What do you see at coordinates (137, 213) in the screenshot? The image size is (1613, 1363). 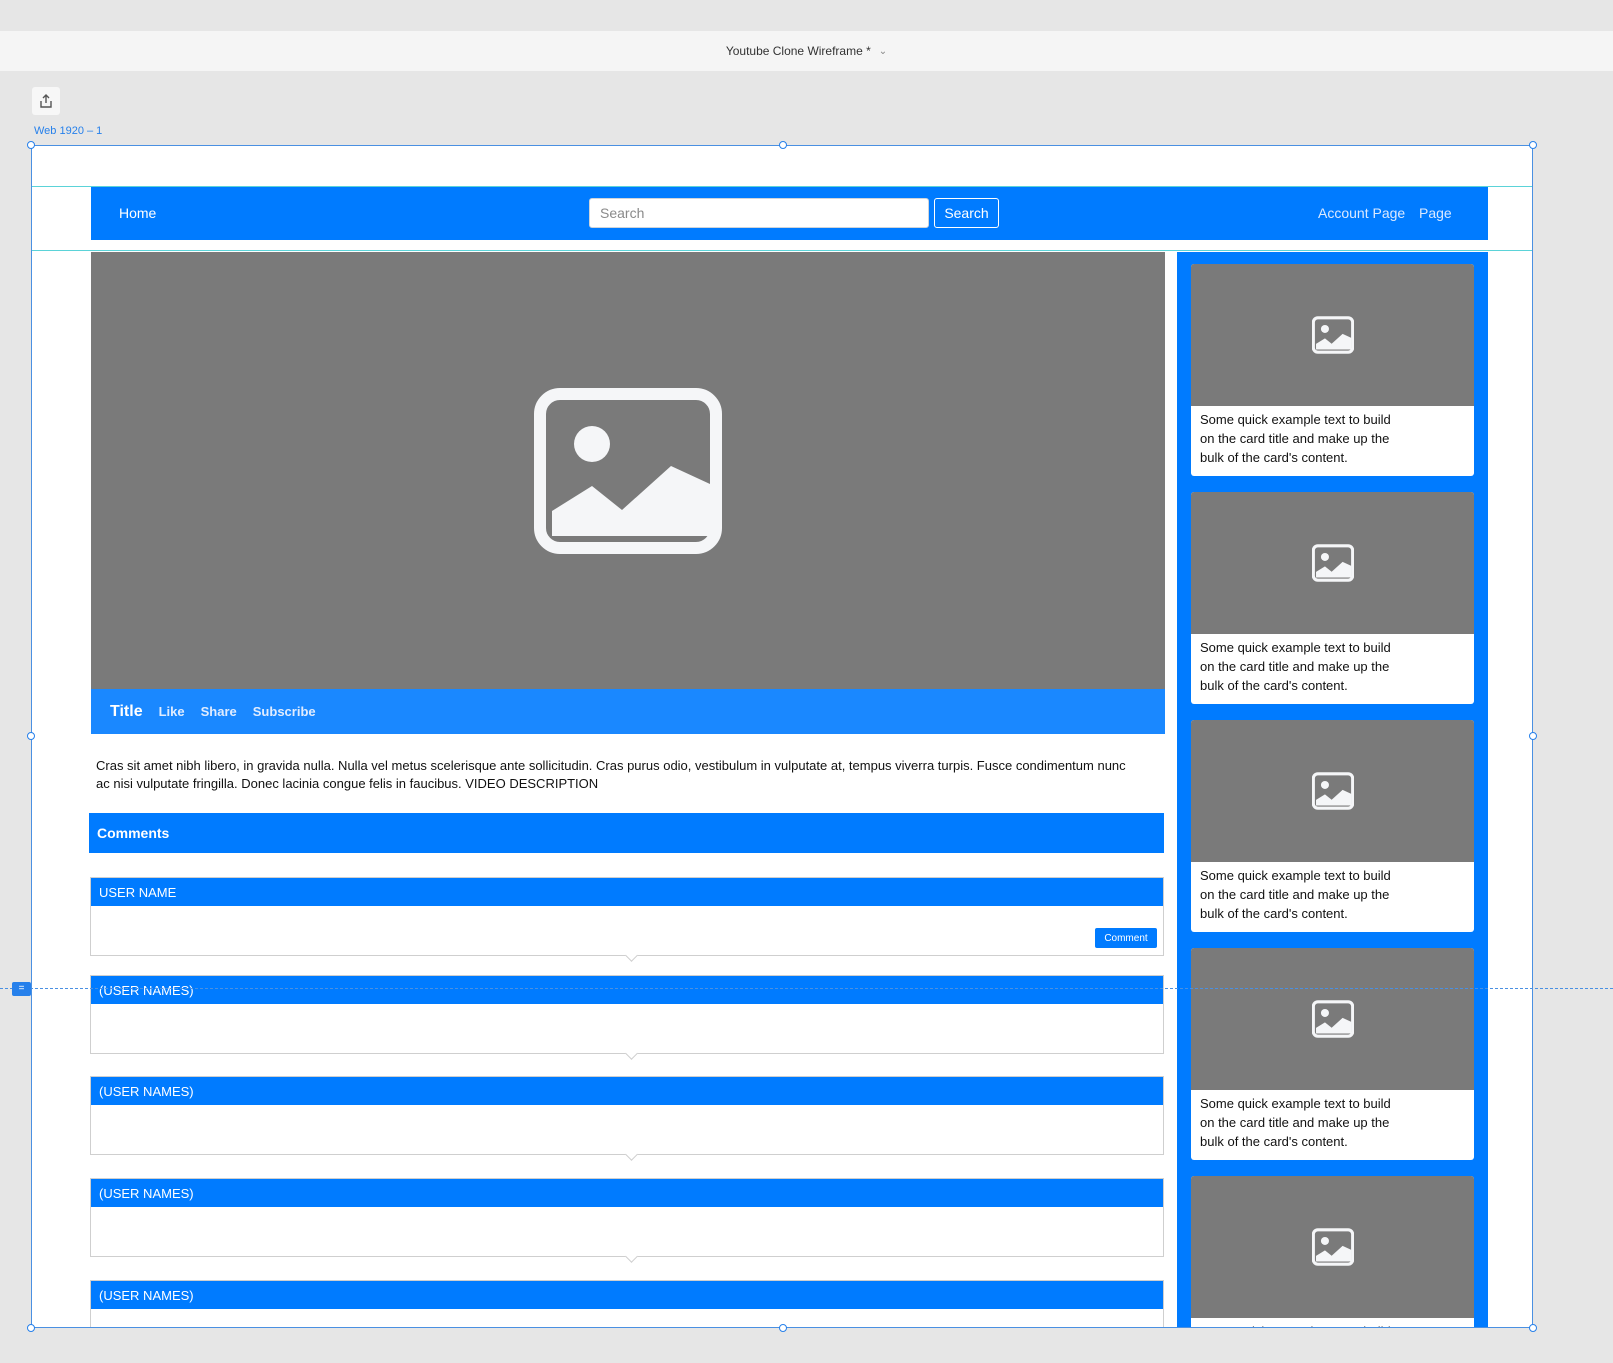 I see `nav-home-link: Home` at bounding box center [137, 213].